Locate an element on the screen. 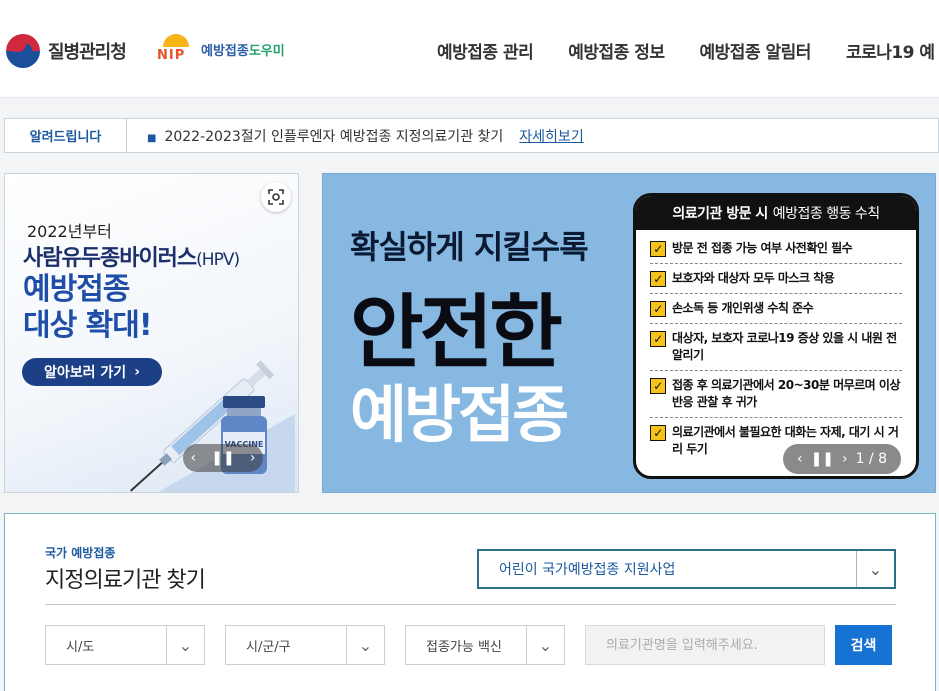  nav-item-covid19: 코로나19 예 is located at coordinates (890, 50).